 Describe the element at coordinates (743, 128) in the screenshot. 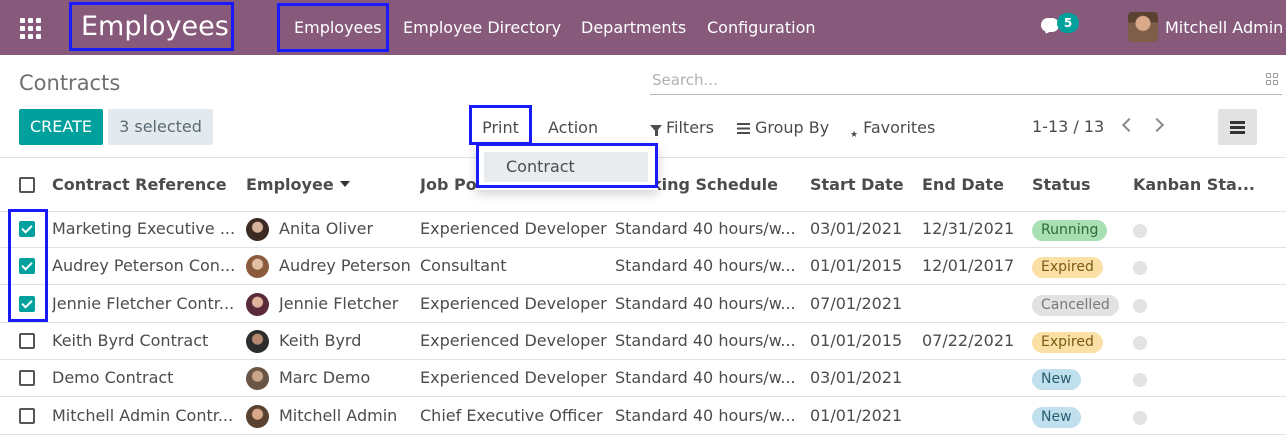

I see `bars-icon` at that location.